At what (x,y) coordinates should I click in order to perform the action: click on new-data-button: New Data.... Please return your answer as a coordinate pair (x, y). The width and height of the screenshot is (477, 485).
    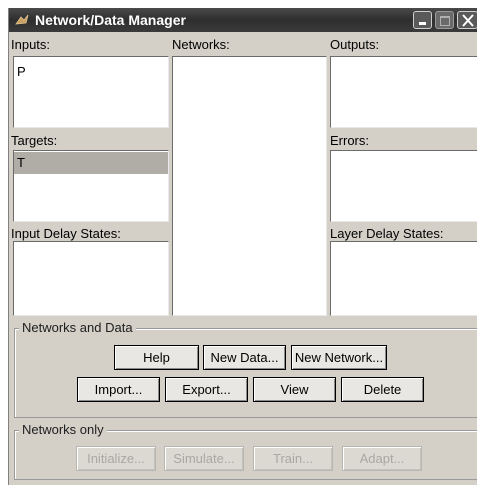
    Looking at the image, I should click on (244, 357).